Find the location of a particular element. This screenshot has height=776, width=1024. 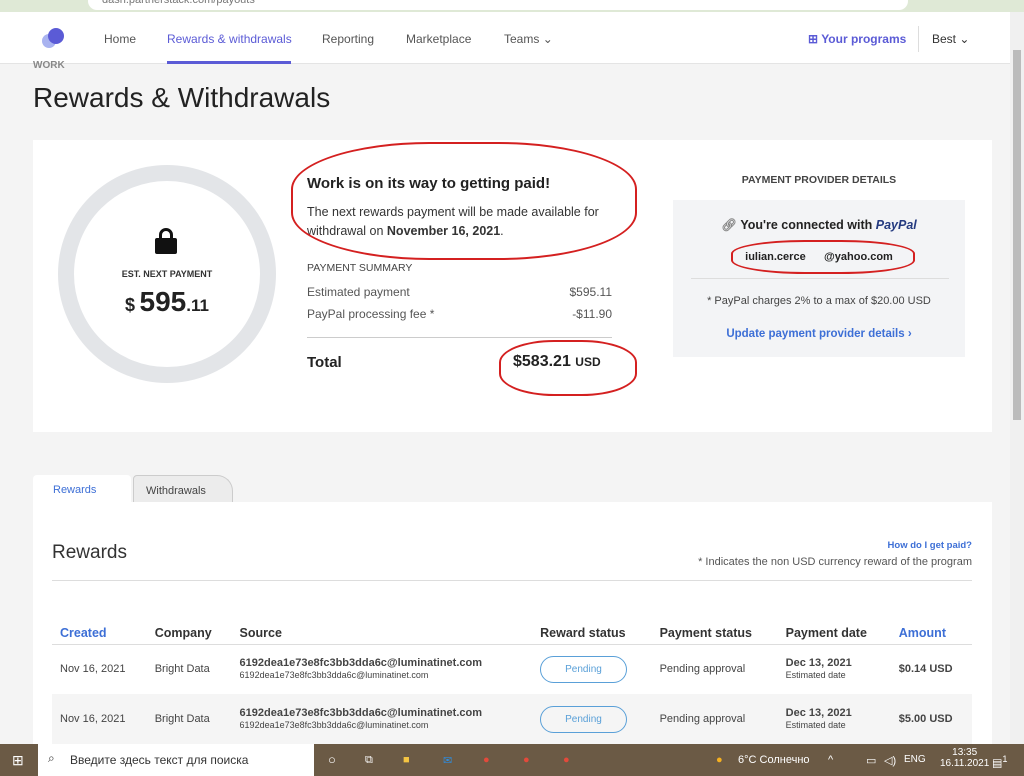

page-eyebrow: WORK is located at coordinates (49, 65).